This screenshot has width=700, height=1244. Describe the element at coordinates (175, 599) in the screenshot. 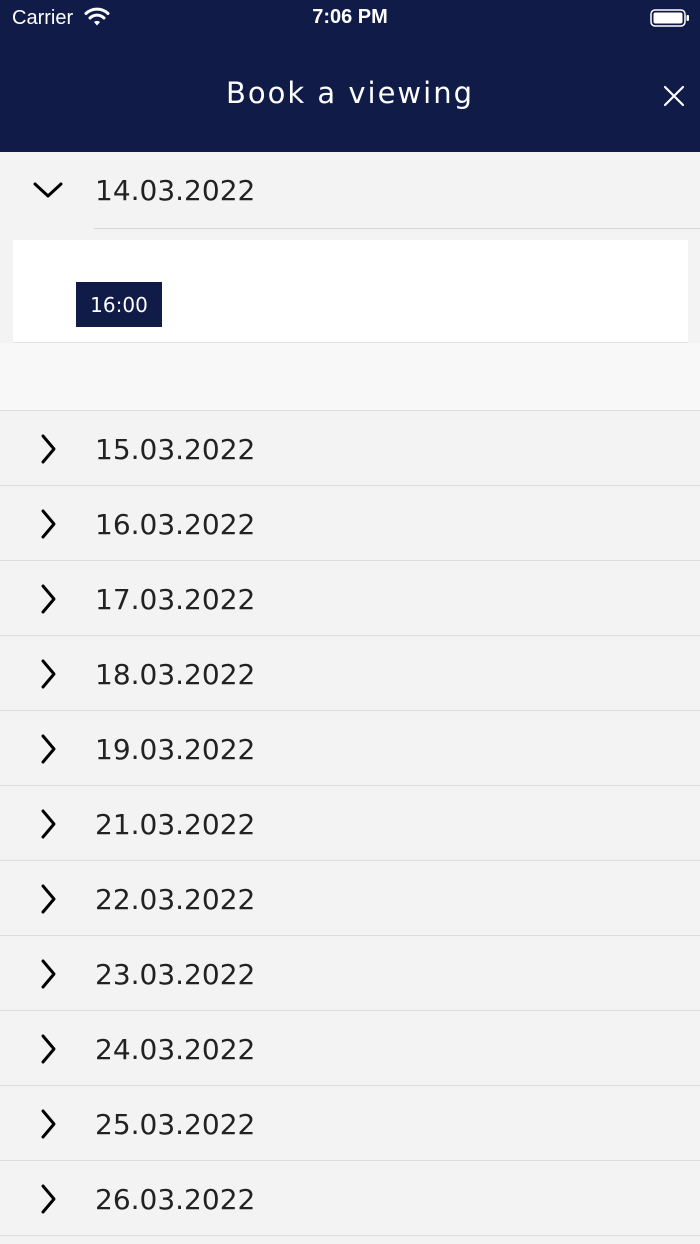

I see `date-label: 17.03.2022` at that location.